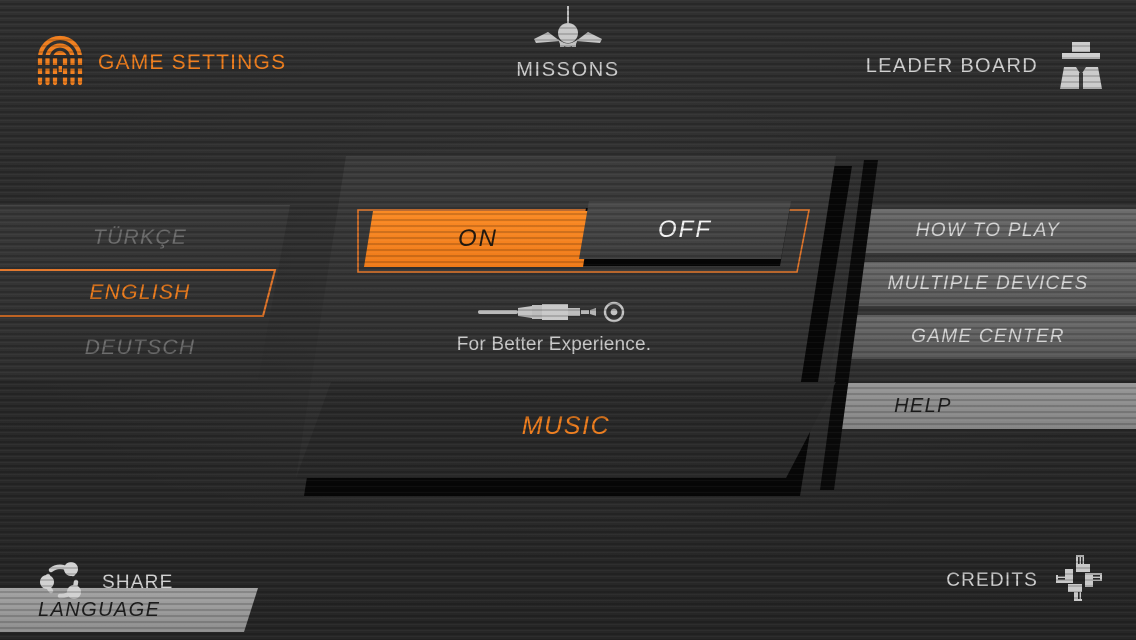 Image resolution: width=1136 pixels, height=640 pixels. What do you see at coordinates (139, 292) in the screenshot?
I see `language-selection-frame` at bounding box center [139, 292].